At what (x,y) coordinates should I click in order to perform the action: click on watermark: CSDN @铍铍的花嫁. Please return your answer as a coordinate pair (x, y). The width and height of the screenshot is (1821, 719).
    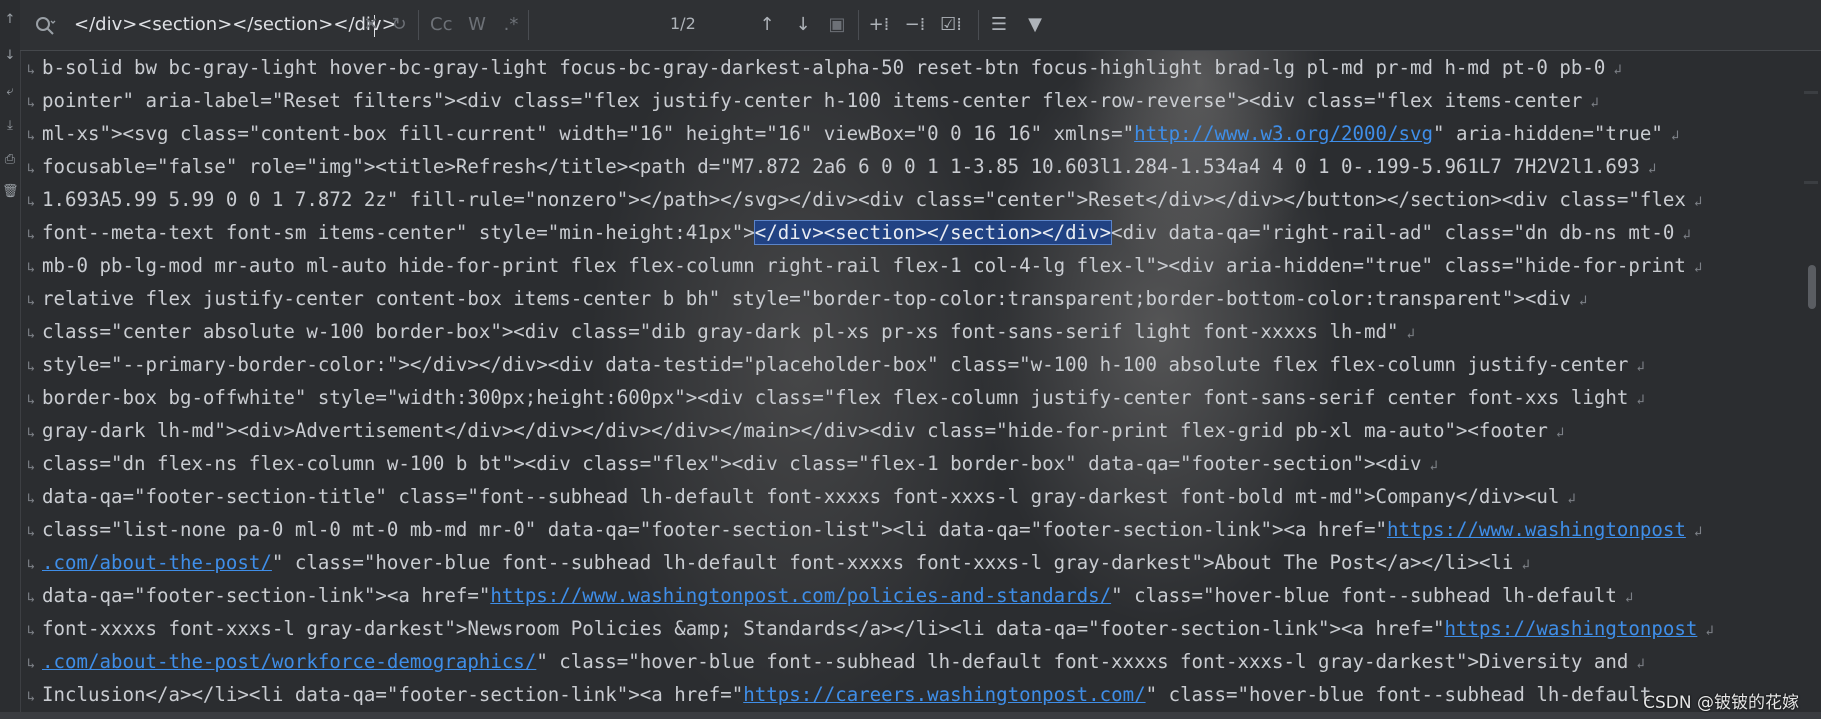
    Looking at the image, I should click on (1721, 703).